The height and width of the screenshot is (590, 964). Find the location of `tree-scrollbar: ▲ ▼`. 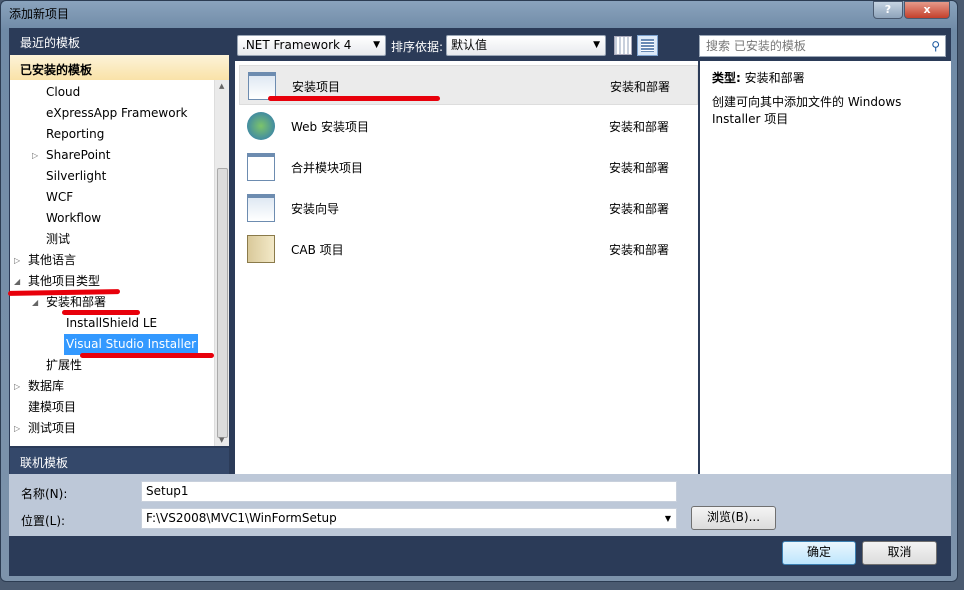

tree-scrollbar: ▲ ▼ is located at coordinates (221, 263).